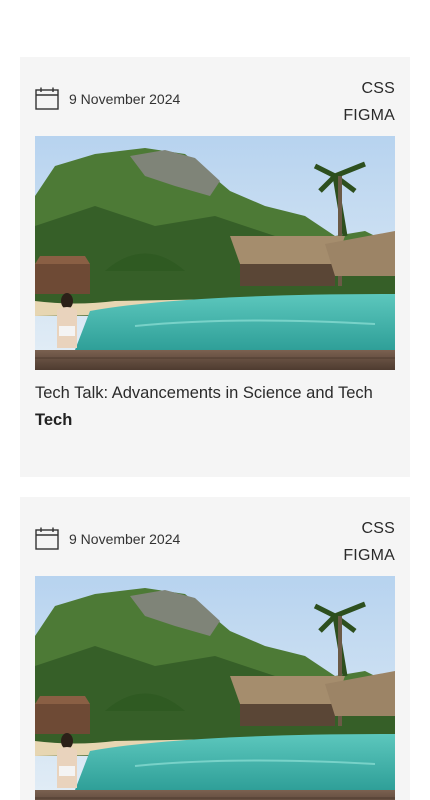 The width and height of the screenshot is (430, 800). I want to click on post-category: Tech, so click(215, 420).